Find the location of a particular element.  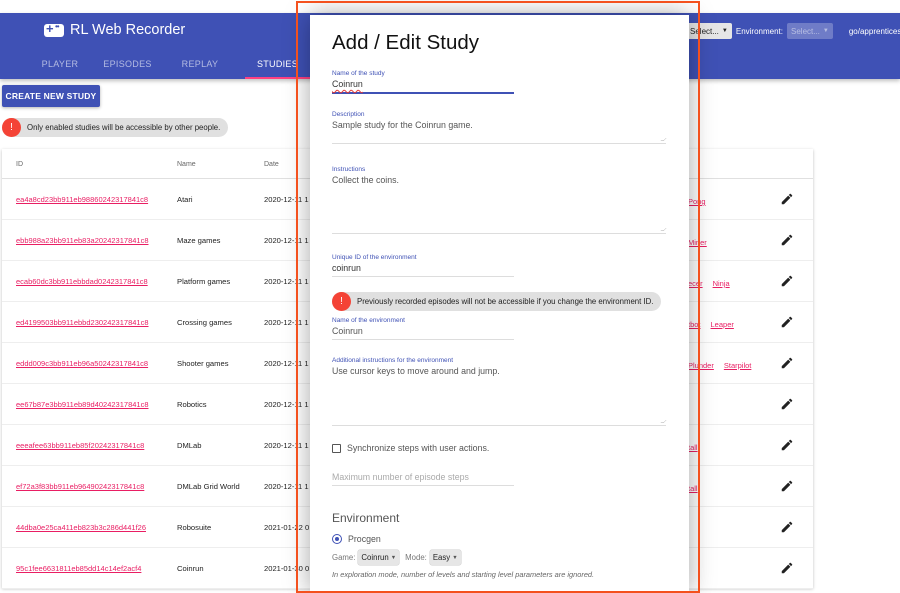

study-name: Crossing games is located at coordinates (204, 322).